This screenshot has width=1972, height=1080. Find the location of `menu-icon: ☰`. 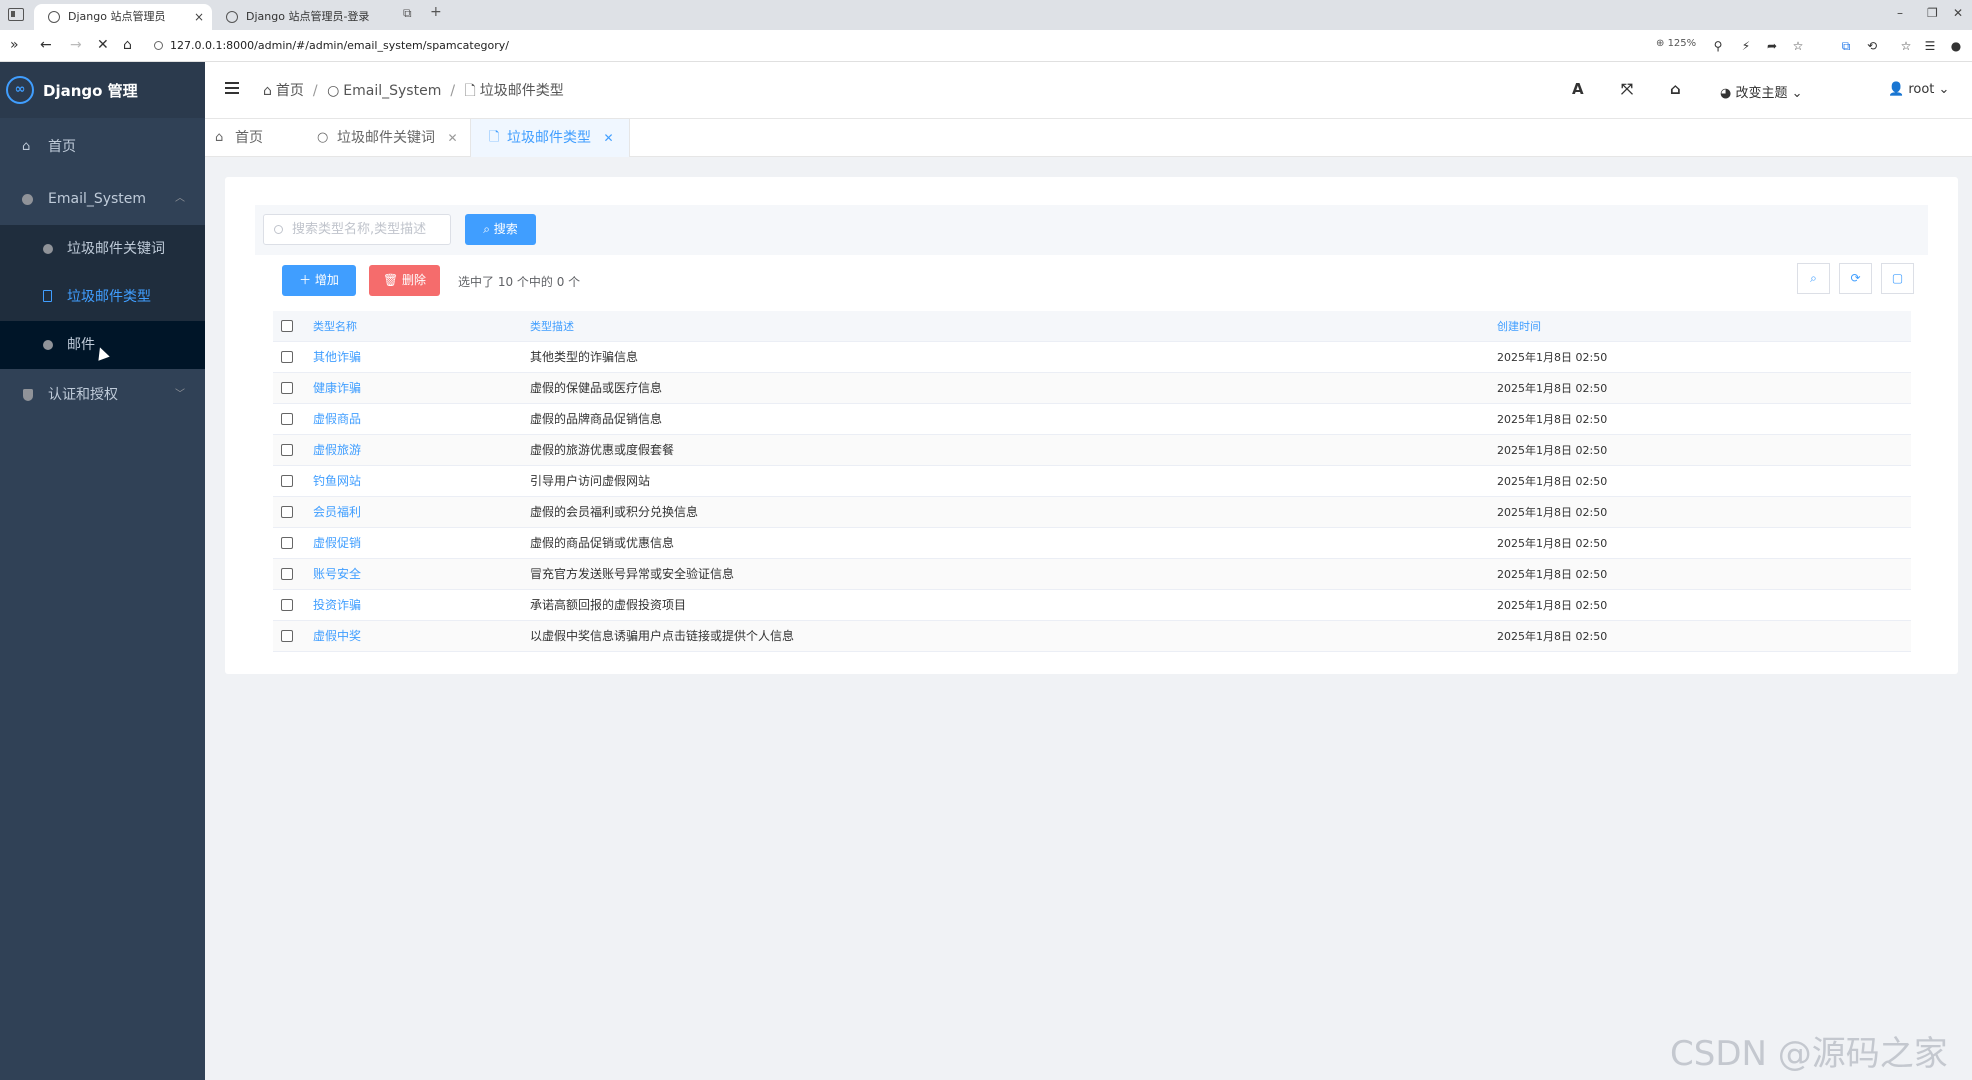

menu-icon: ☰ is located at coordinates (1930, 46).